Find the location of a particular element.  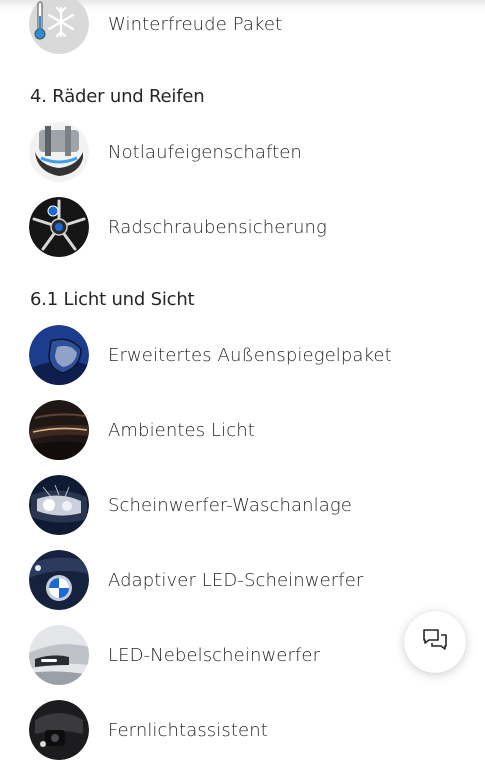

option-label: Fernlichtassistent is located at coordinates (188, 730).